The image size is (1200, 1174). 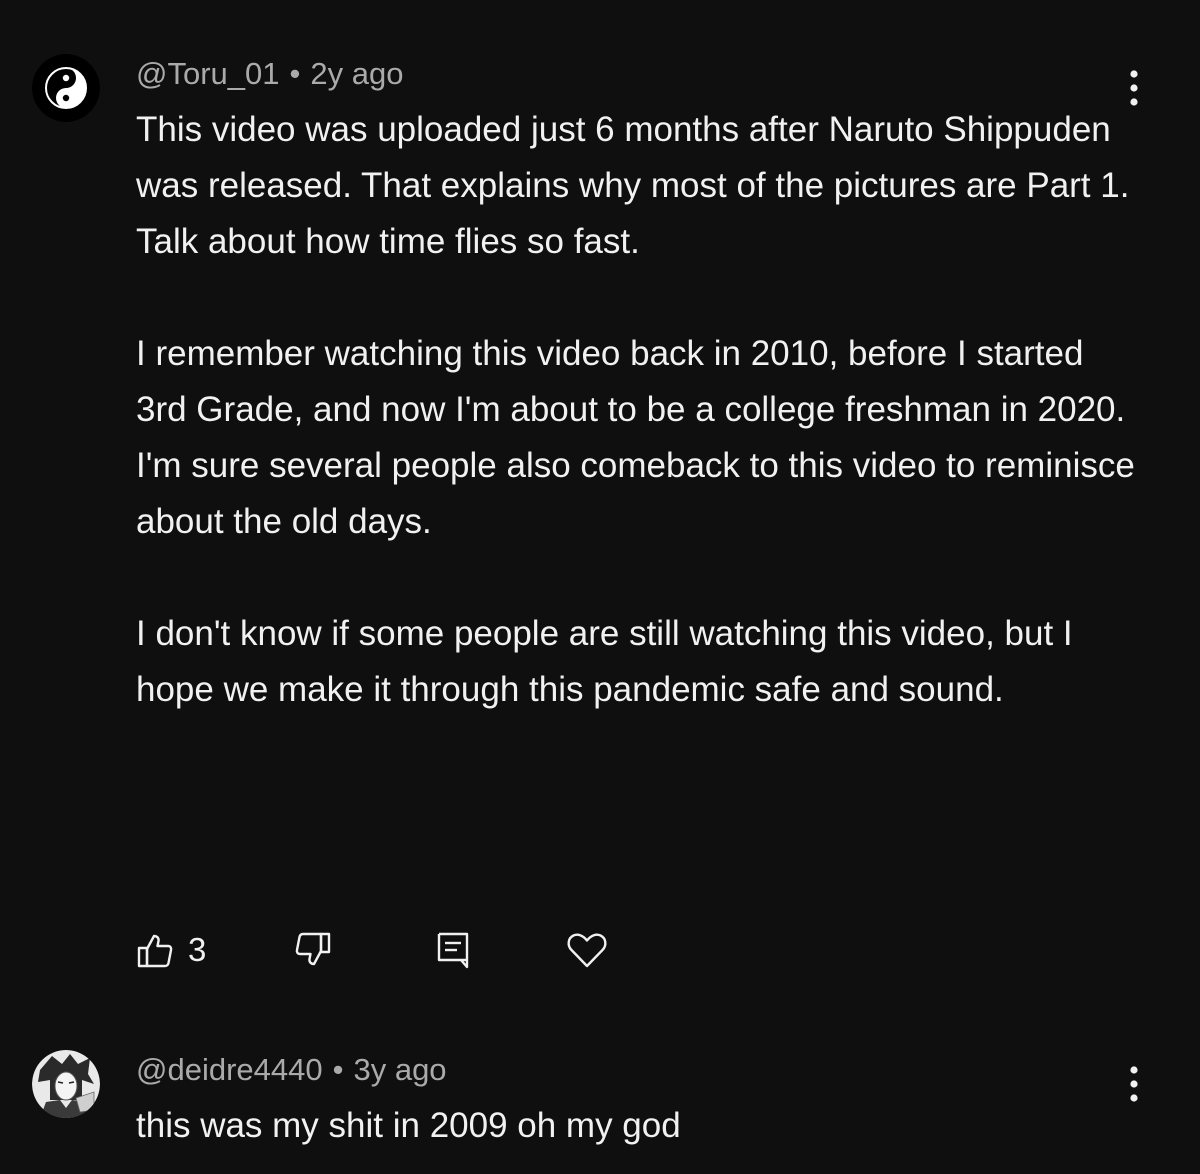 I want to click on comment-author: @deidre4440, so click(x=229, y=1069).